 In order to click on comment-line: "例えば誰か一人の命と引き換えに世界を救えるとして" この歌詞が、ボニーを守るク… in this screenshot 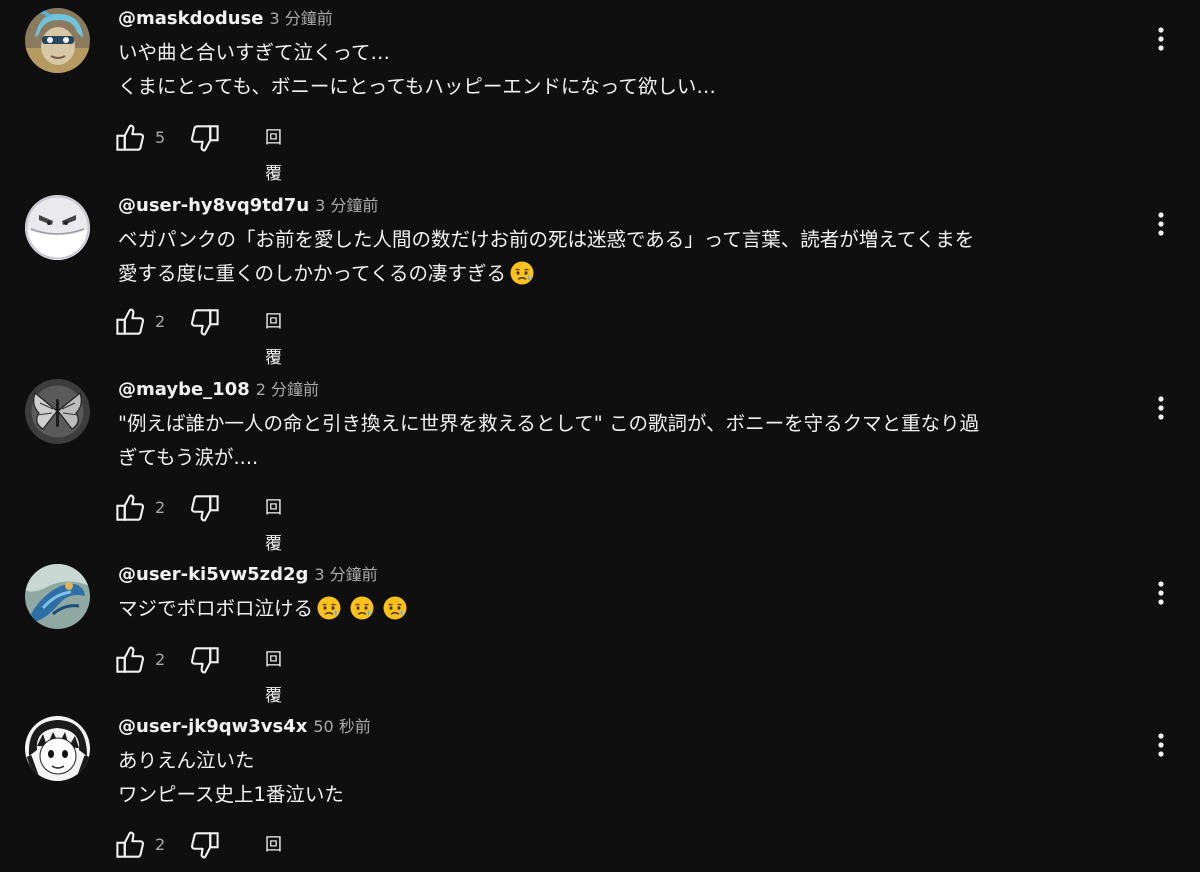, I will do `click(549, 423)`.